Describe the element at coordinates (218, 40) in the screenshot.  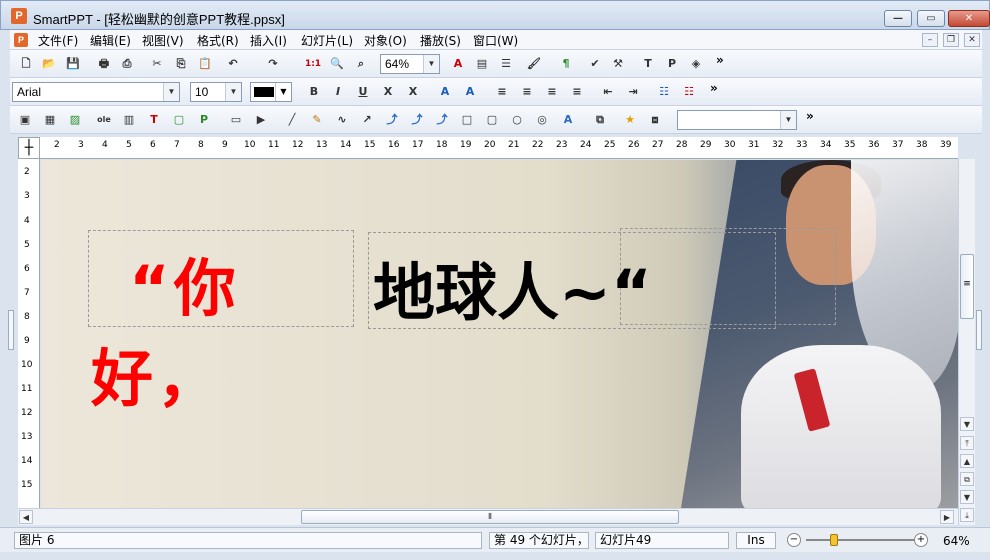
I see `menu-format: 格式(R)` at that location.